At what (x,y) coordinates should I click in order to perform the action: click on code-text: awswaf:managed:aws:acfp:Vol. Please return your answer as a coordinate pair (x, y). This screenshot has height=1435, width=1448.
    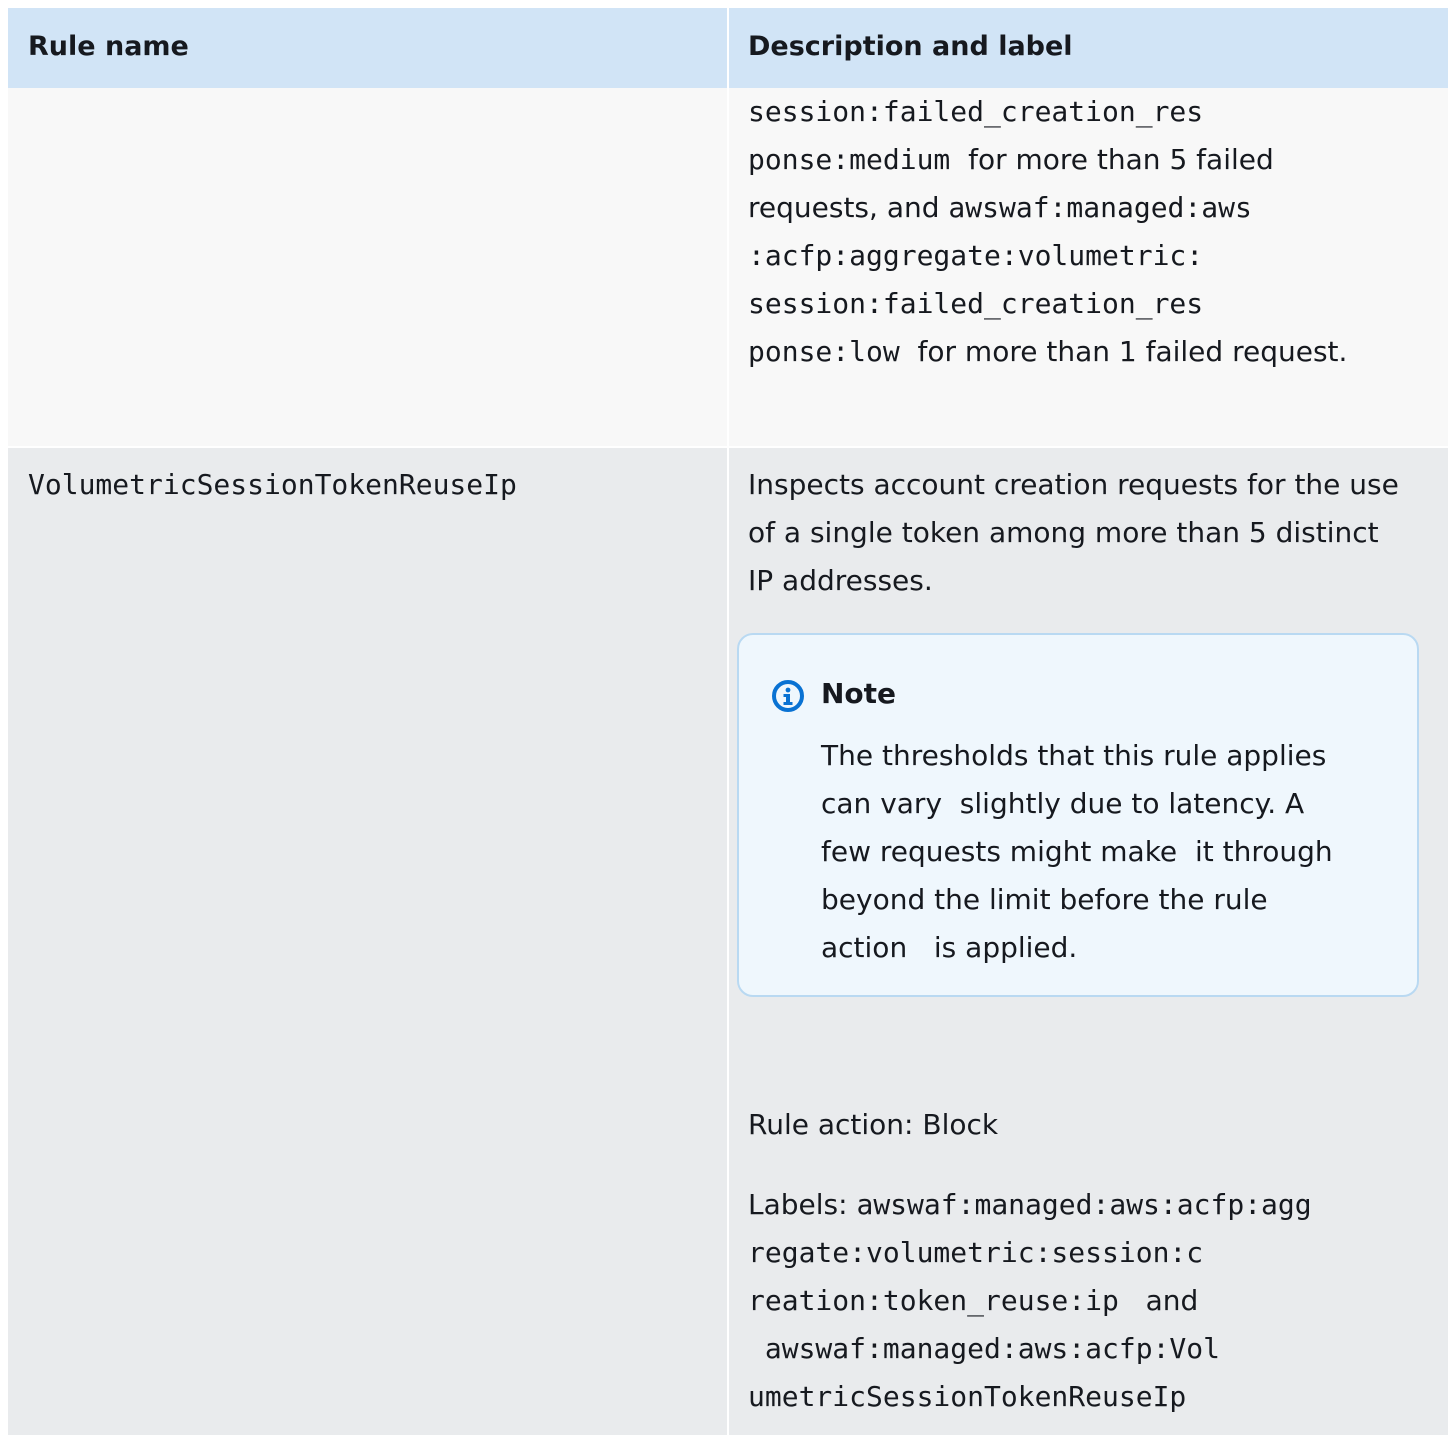
    Looking at the image, I should click on (984, 1348).